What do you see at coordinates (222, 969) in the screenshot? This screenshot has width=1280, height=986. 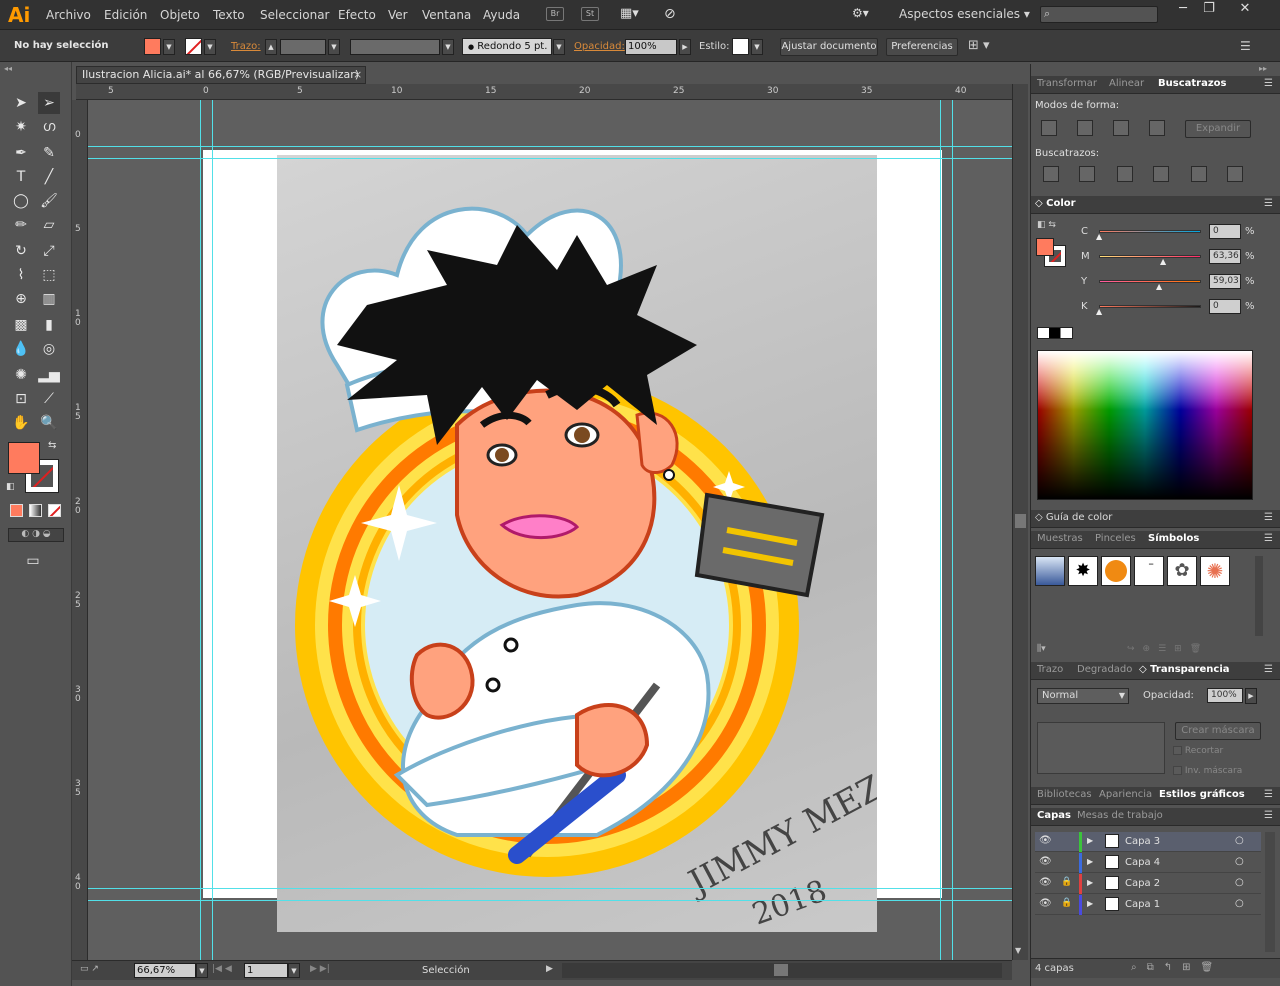 I see `first-artboard-icon: |◀ ◀` at bounding box center [222, 969].